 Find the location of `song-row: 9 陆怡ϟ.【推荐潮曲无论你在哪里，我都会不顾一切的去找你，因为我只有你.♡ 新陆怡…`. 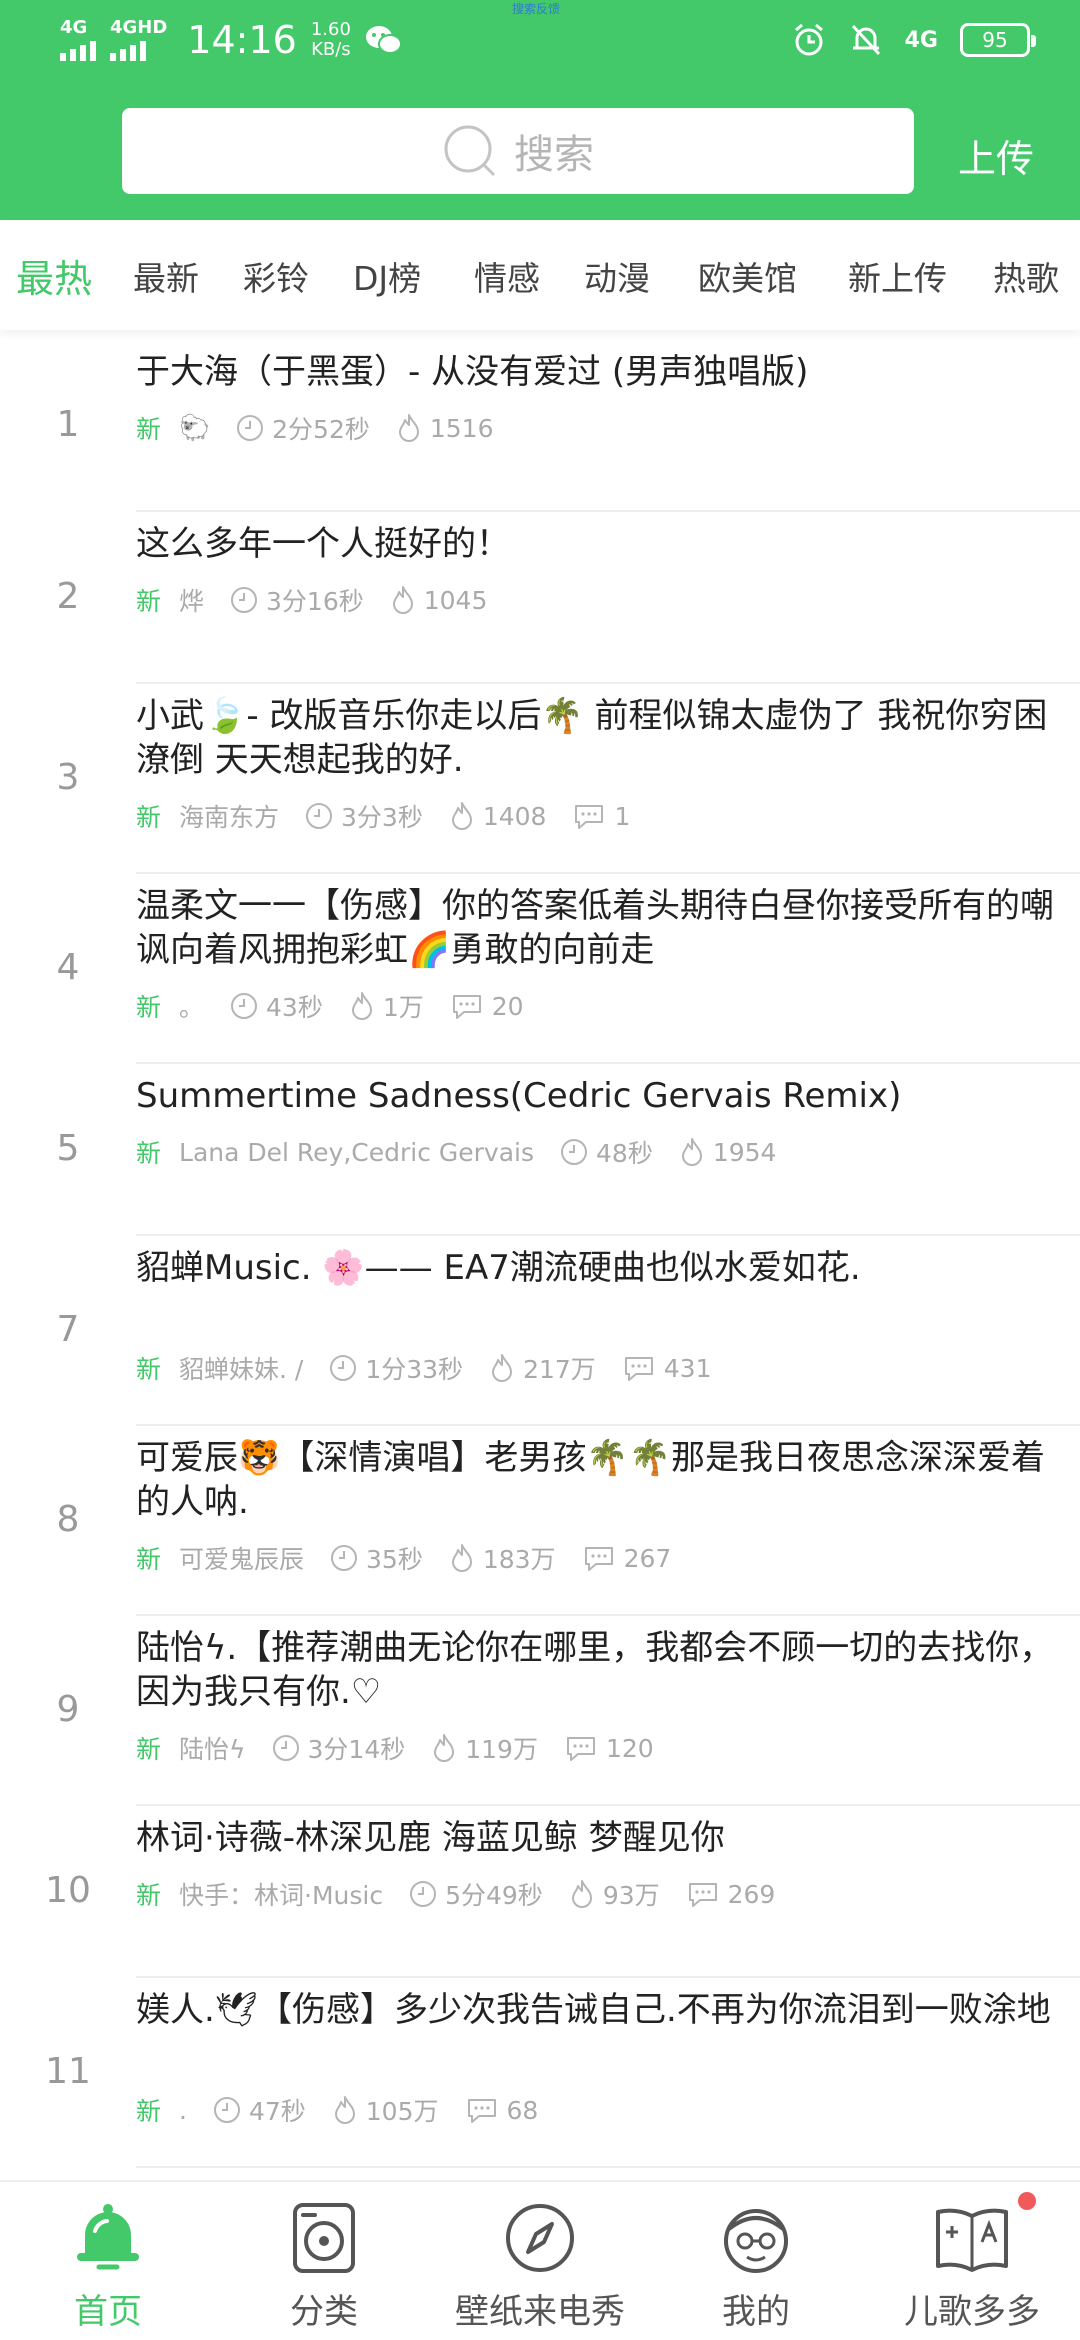

song-row: 9 陆怡ϟ.【推荐潮曲无论你在哪里，我都会不顾一切的去找你，因为我只有你.♡ 新陆怡… is located at coordinates (540, 1711).